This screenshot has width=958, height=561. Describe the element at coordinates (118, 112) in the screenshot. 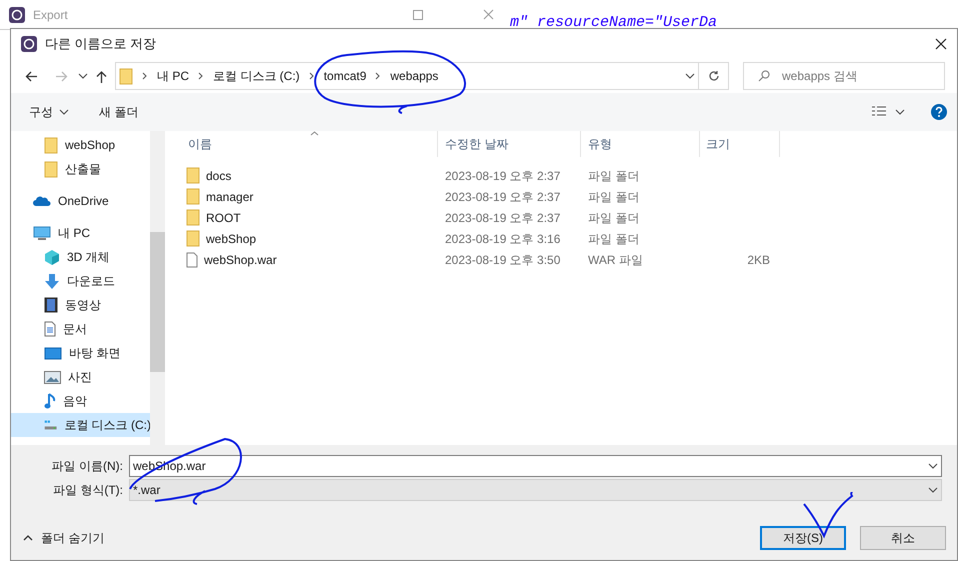

I see `new-folder-button: 새 폴더` at that location.